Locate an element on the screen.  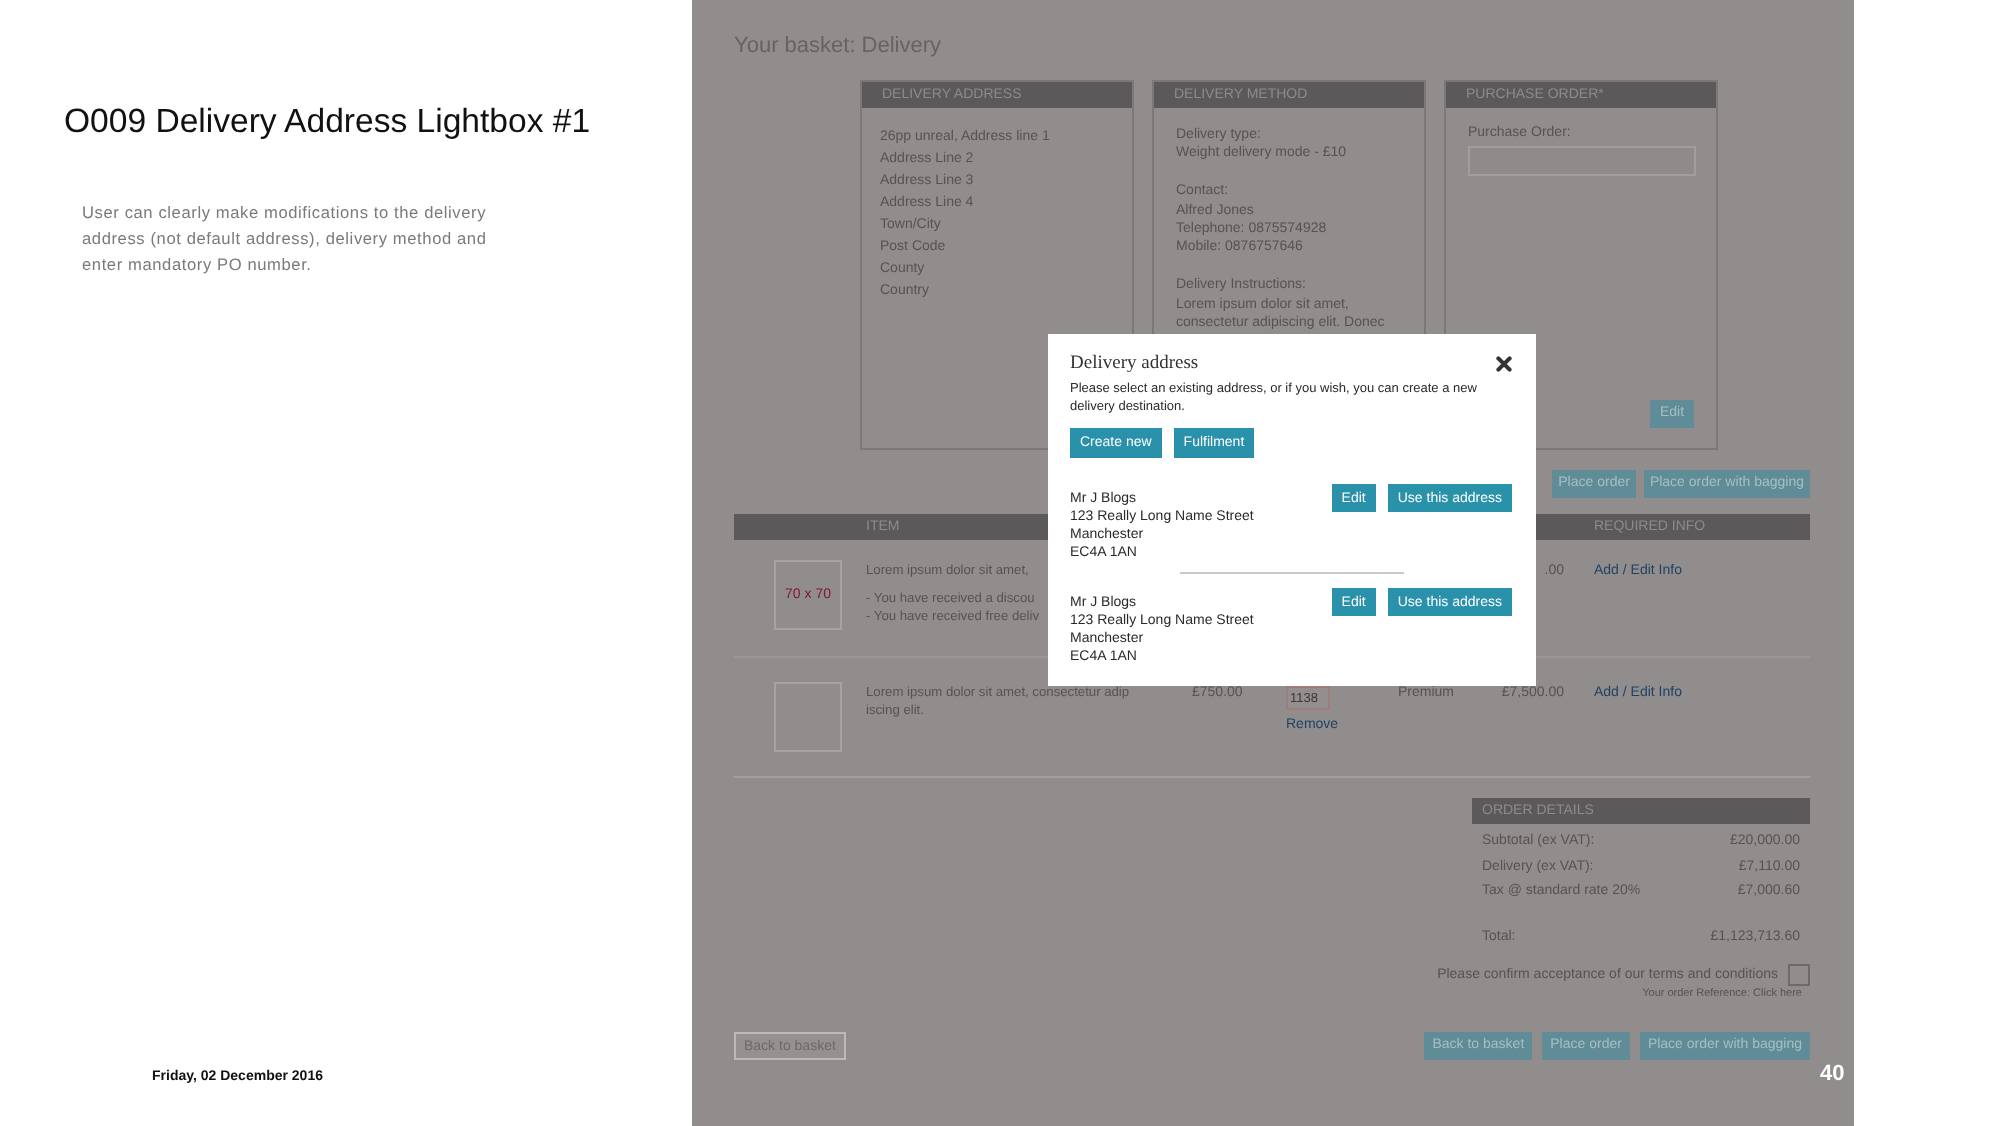
slide-title: O009 Delivery Address Lightbox #1 is located at coordinates (327, 121).